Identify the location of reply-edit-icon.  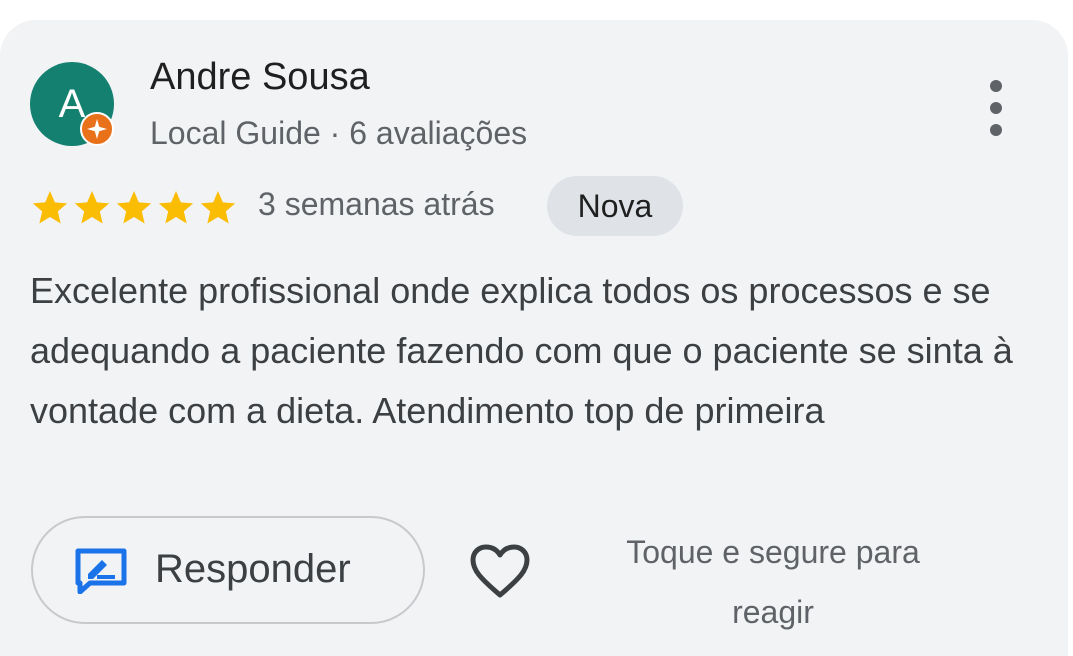
(101, 571).